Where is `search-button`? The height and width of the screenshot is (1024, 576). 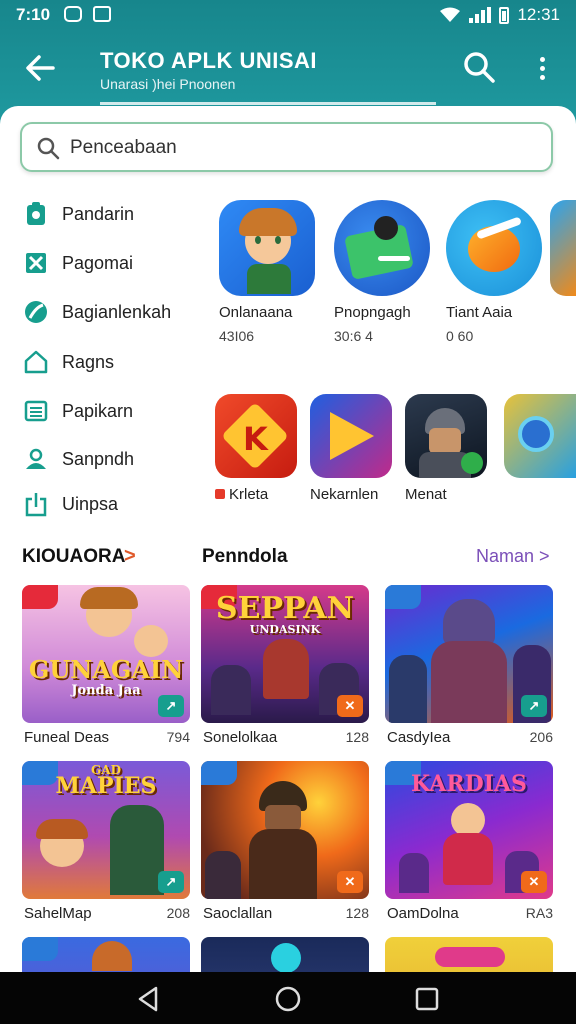 search-button is located at coordinates (480, 68).